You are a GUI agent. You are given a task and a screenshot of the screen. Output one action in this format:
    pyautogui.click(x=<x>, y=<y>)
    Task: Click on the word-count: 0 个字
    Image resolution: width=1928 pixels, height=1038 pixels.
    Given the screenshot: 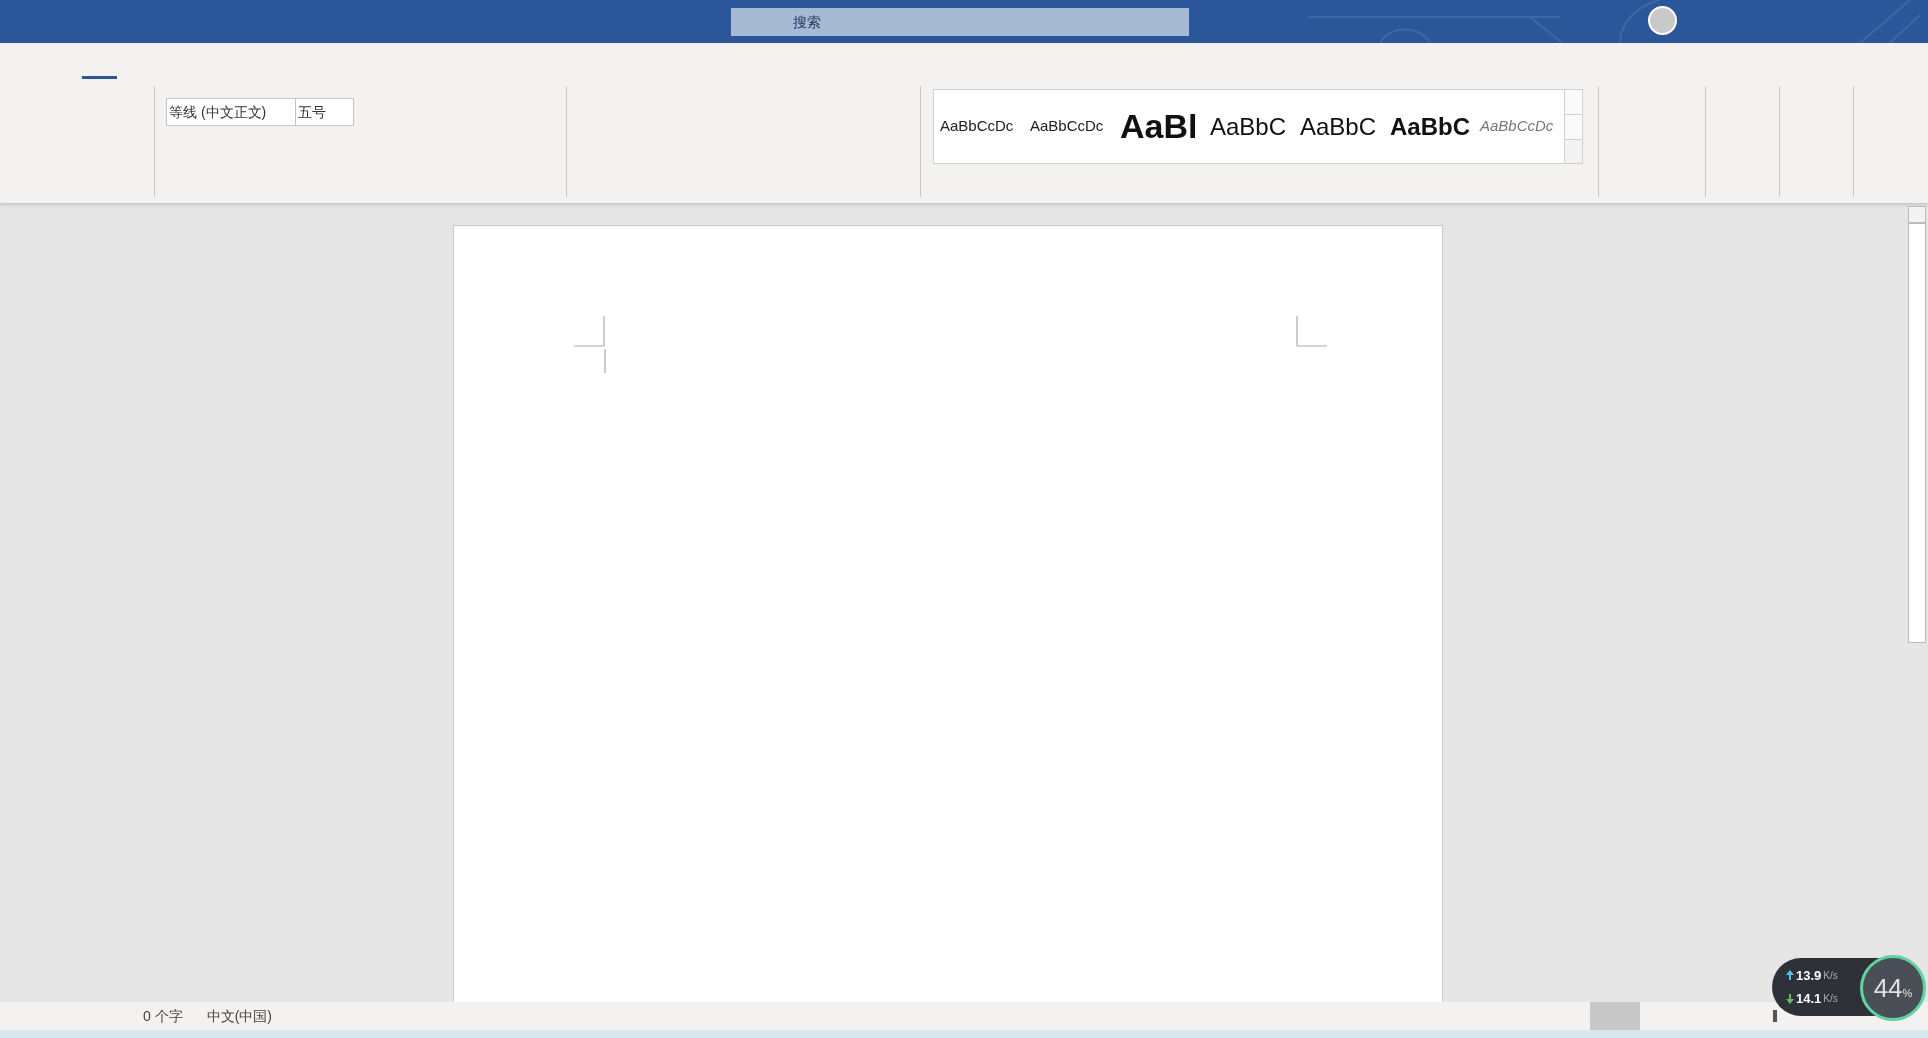 What is the action you would take?
    pyautogui.click(x=163, y=1016)
    